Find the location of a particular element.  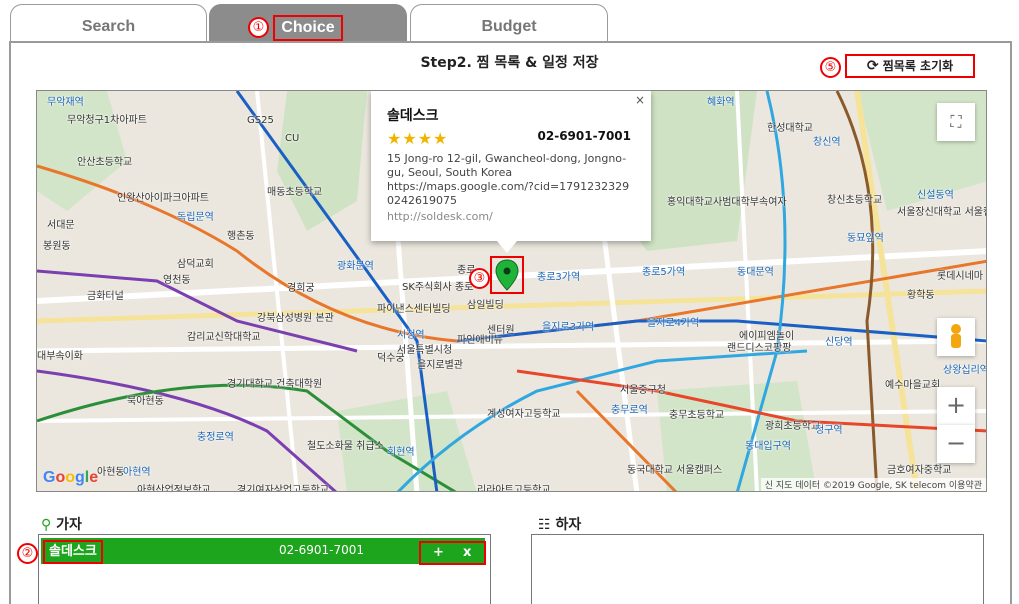

street-view-pegman-icon is located at coordinates (956, 337).